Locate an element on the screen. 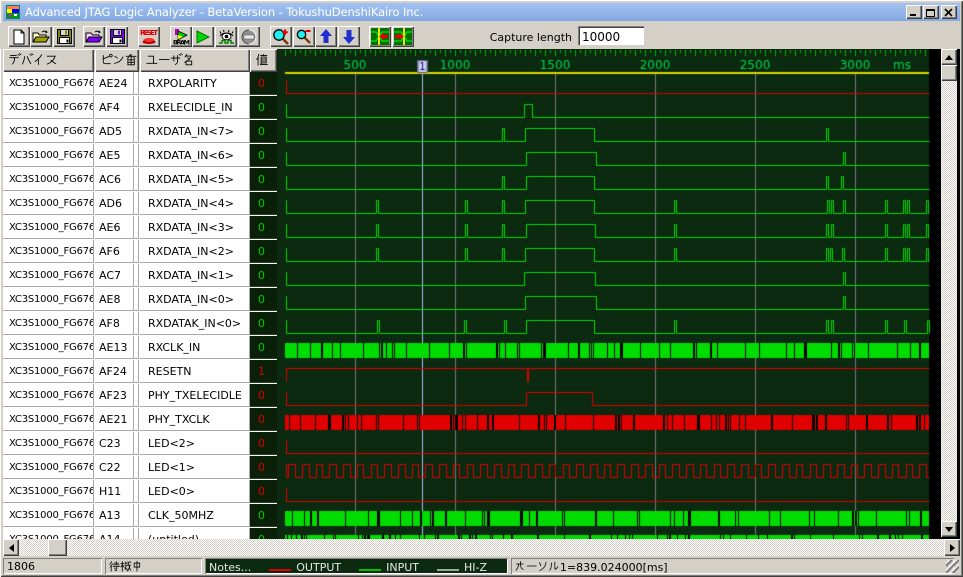 This screenshot has width=963, height=577. cell-pin: AE8 is located at coordinates (114, 299).